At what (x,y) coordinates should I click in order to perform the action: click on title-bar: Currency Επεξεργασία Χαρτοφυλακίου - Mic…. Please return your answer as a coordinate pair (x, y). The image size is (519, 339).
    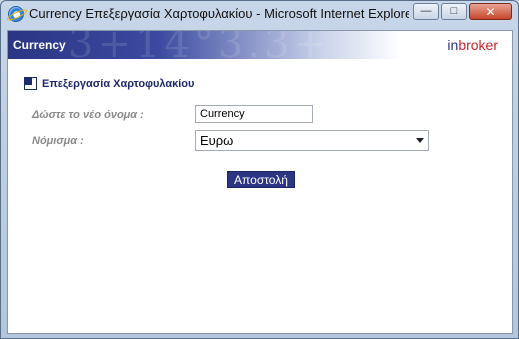
    Looking at the image, I should click on (259, 14).